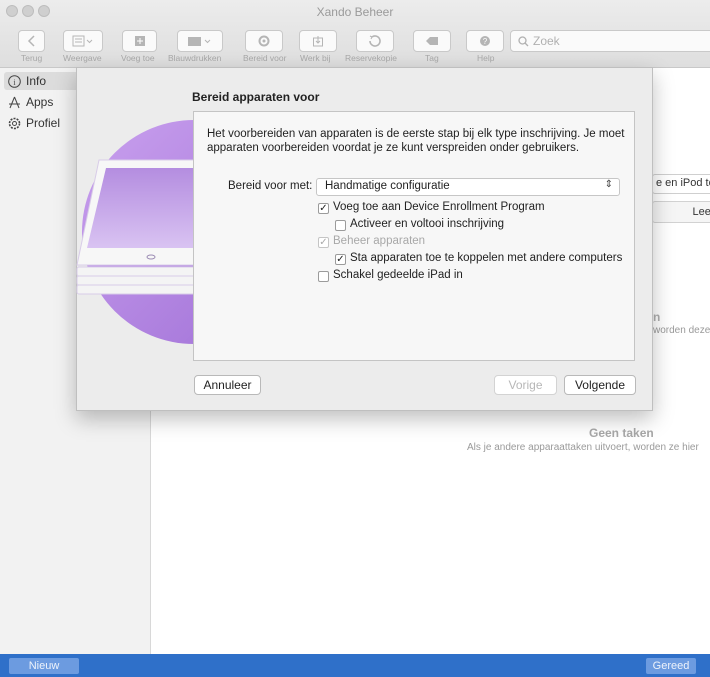 This screenshot has width=710, height=677. Describe the element at coordinates (36, 81) in the screenshot. I see `sidebar-item-label: Info` at that location.